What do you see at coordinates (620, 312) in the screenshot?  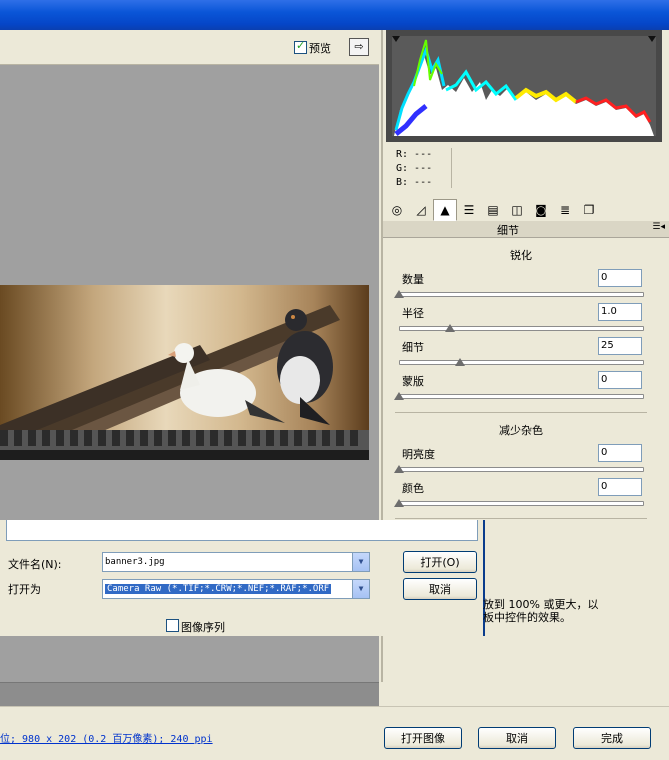 I see `radius-field: 1.0` at bounding box center [620, 312].